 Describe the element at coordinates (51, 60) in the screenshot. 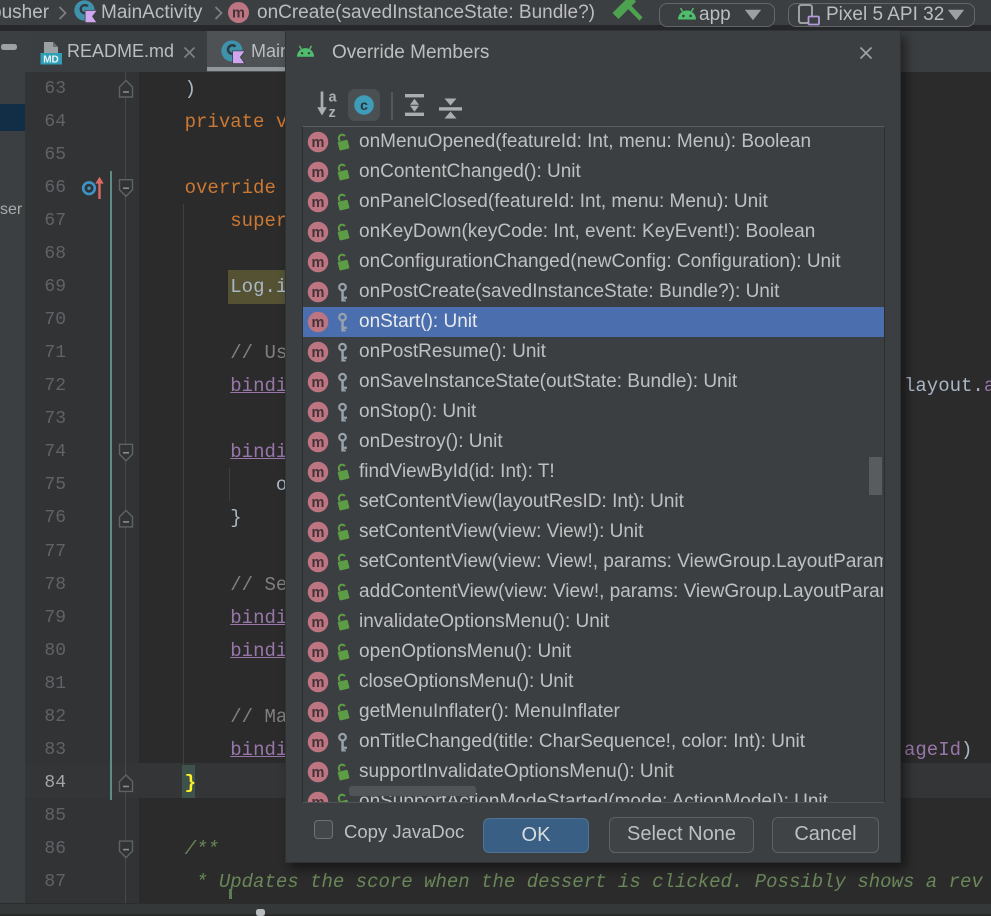

I see `svg-text: MD` at that location.